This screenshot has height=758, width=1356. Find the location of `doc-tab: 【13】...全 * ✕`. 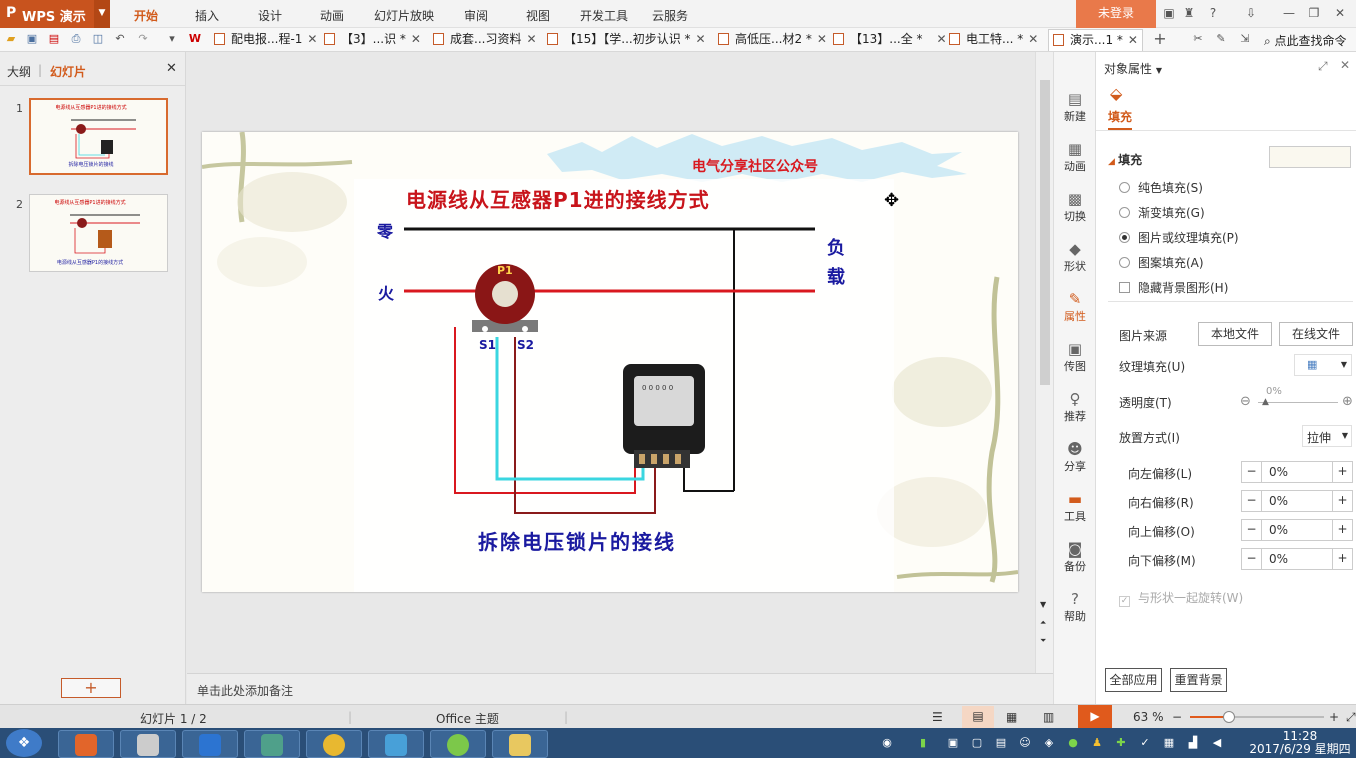

doc-tab: 【13】...全 * ✕ is located at coordinates (890, 40).